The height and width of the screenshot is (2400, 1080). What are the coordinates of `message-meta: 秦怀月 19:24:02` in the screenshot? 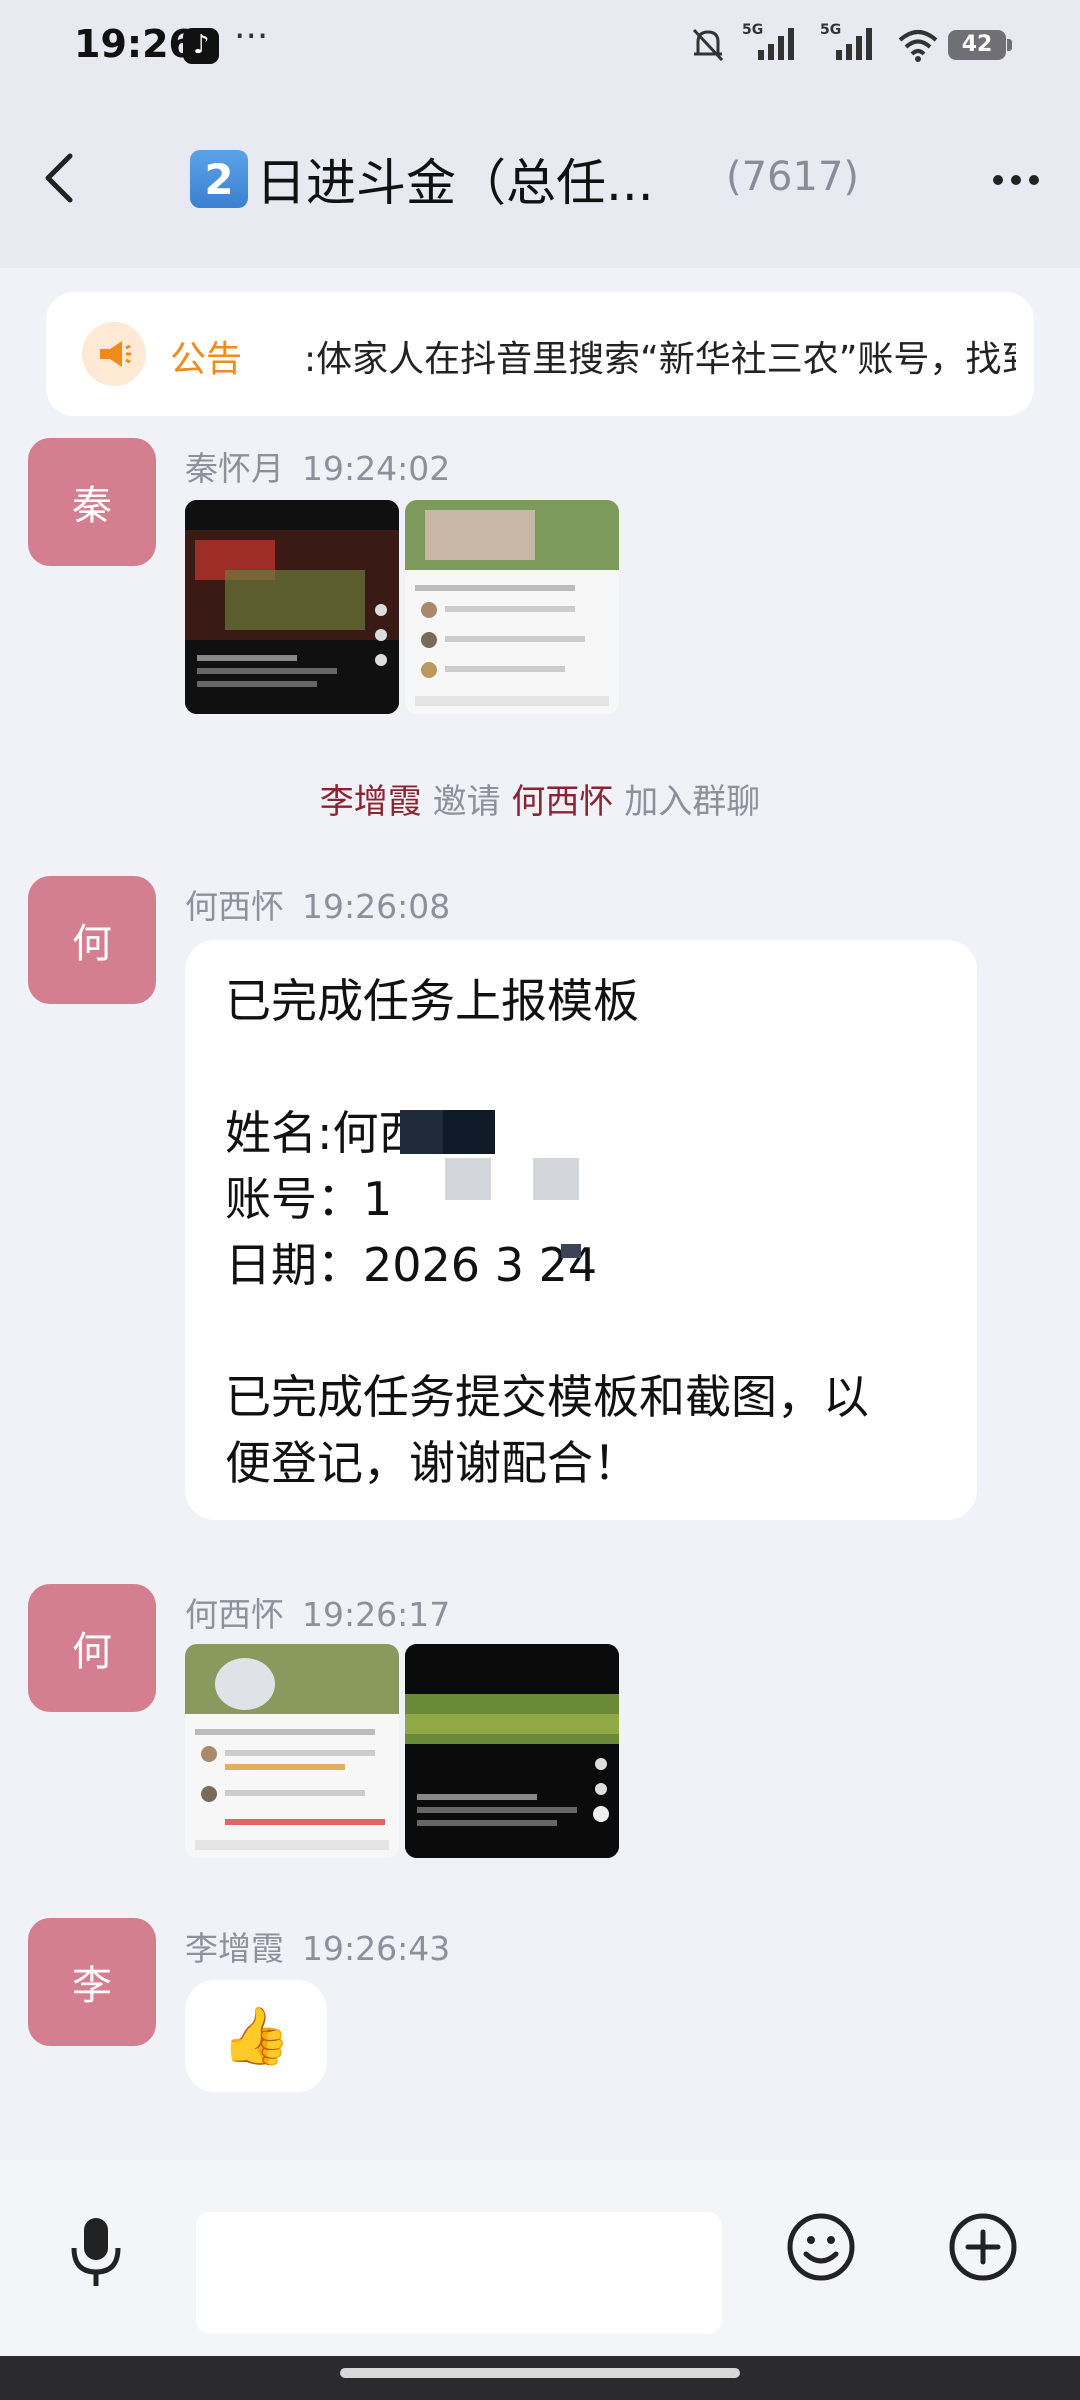 It's located at (317, 466).